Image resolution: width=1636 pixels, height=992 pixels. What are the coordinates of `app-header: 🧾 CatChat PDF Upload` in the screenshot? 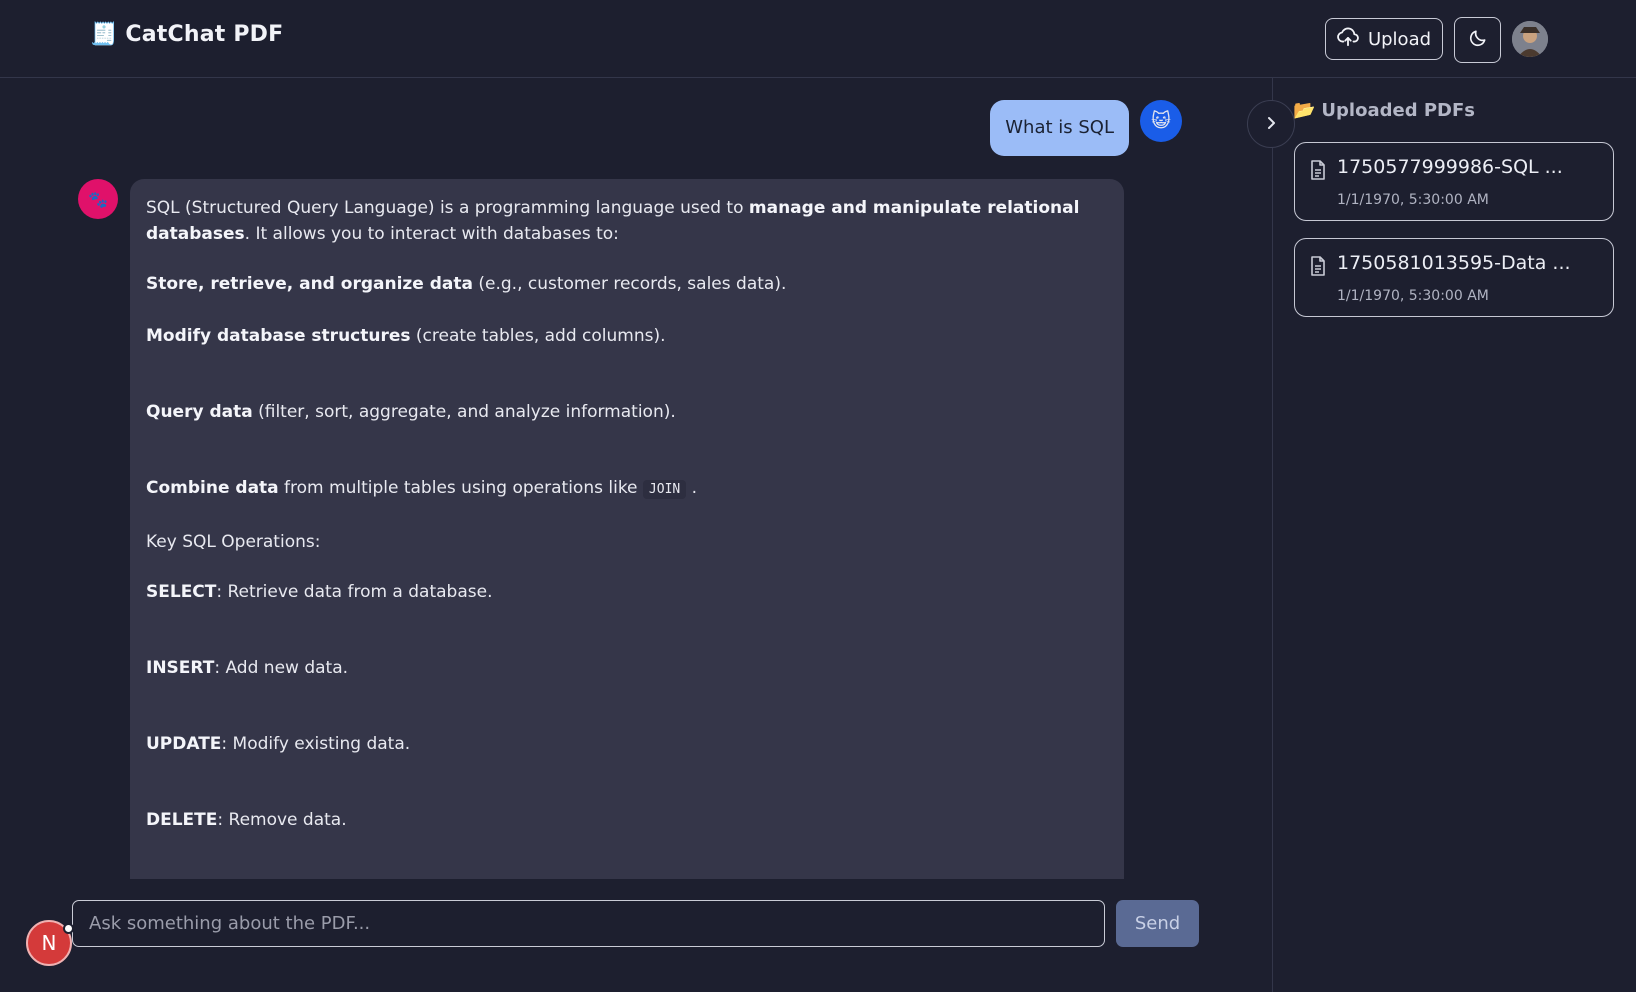 It's located at (818, 39).